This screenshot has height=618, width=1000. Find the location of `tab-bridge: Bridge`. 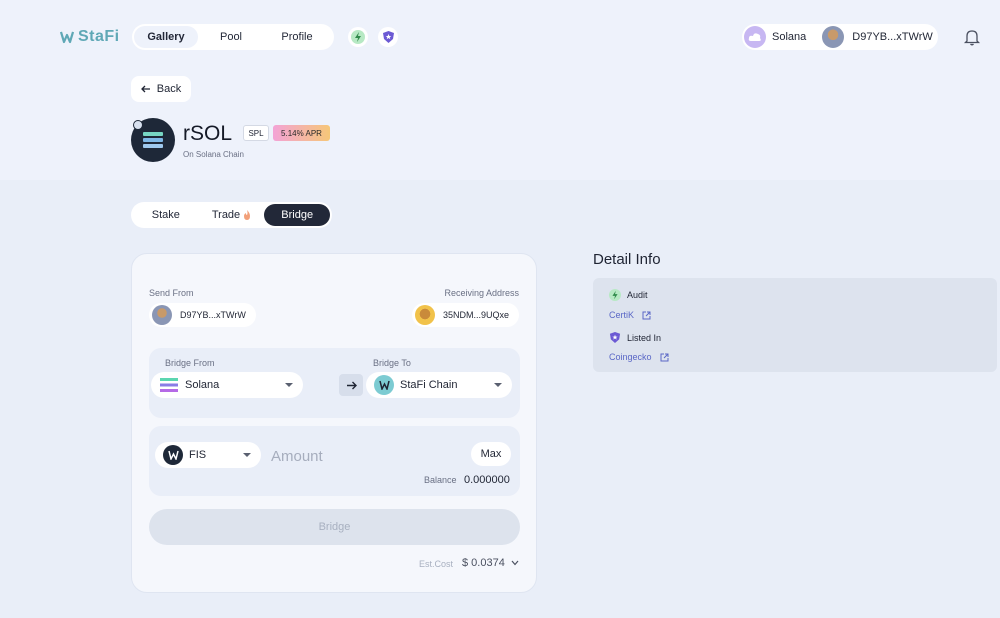

tab-bridge: Bridge is located at coordinates (297, 215).